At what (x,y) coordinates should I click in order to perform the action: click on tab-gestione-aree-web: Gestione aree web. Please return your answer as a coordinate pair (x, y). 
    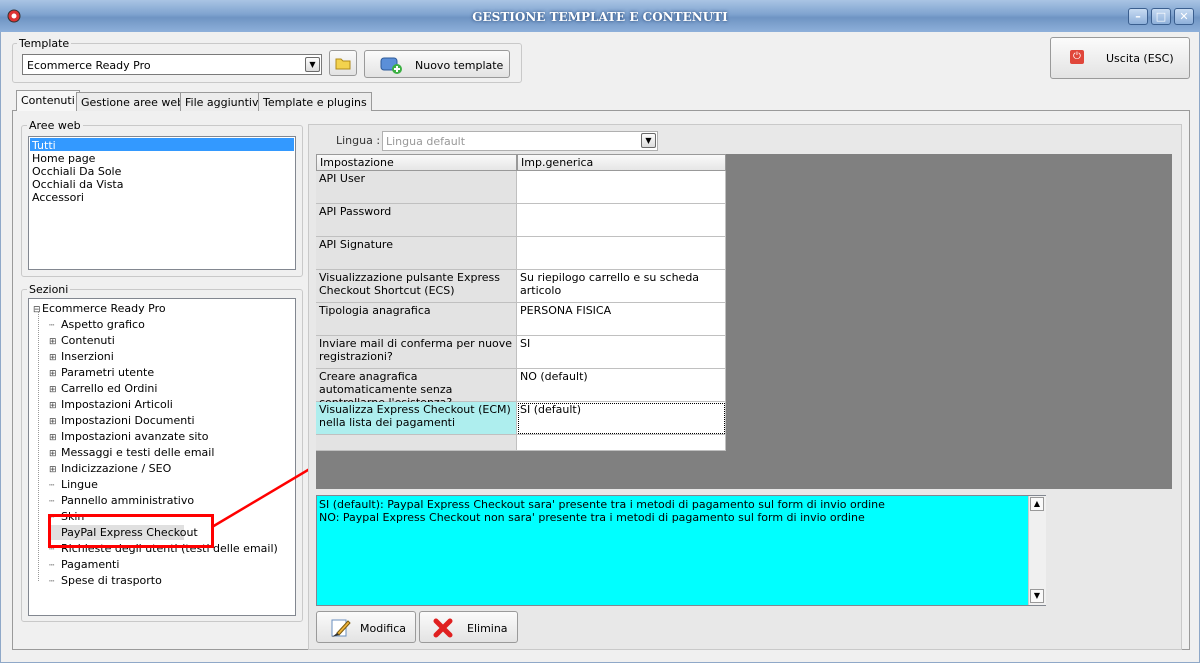
    Looking at the image, I should click on (133, 101).